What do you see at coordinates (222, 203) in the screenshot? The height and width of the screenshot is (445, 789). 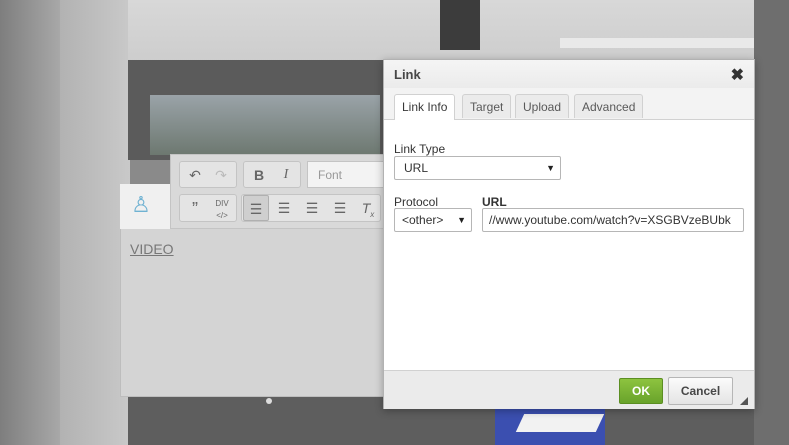 I see `div-label: DIV` at bounding box center [222, 203].